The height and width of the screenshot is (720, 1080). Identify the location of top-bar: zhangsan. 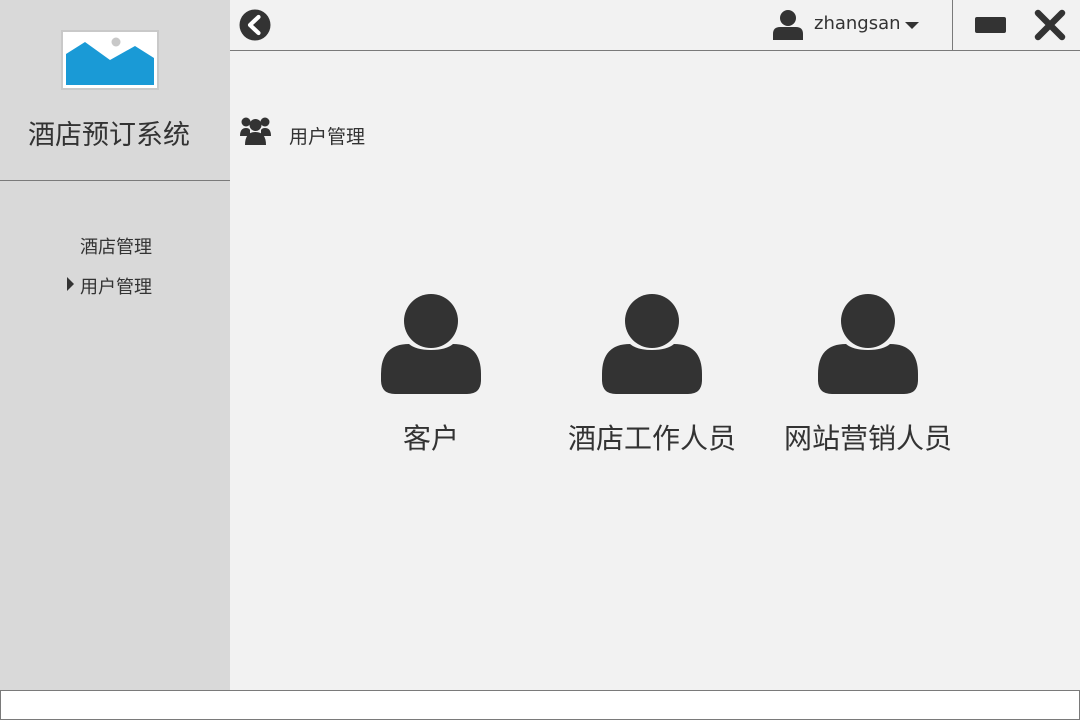
(655, 25).